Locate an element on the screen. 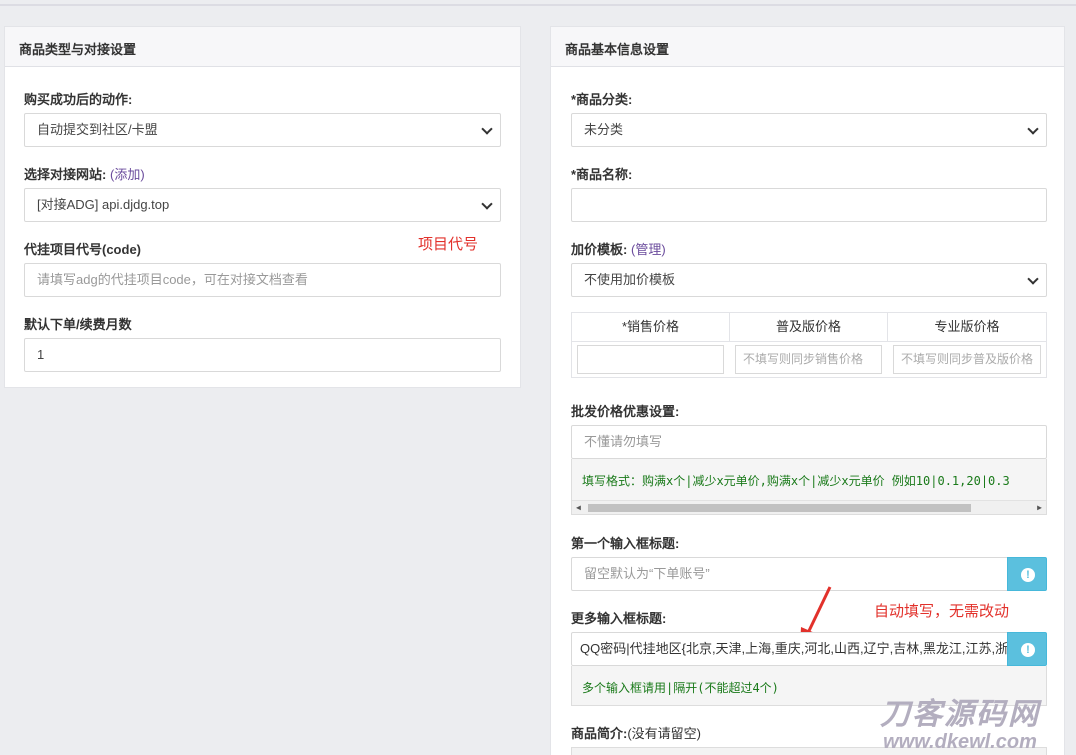 The height and width of the screenshot is (755, 1076). table-divider is located at coordinates (809, 341).